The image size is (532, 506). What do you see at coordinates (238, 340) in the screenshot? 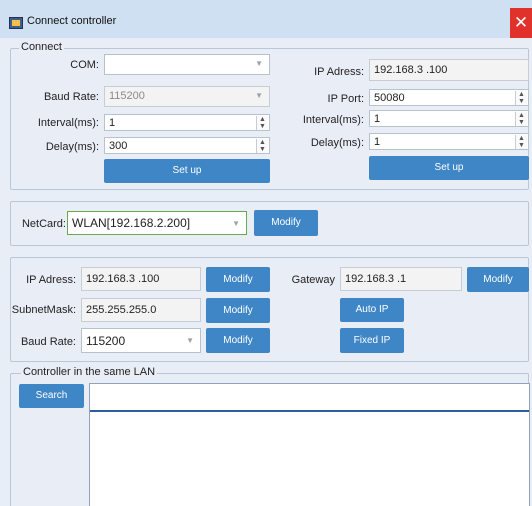
I see `baud-modify-button: Modify` at bounding box center [238, 340].